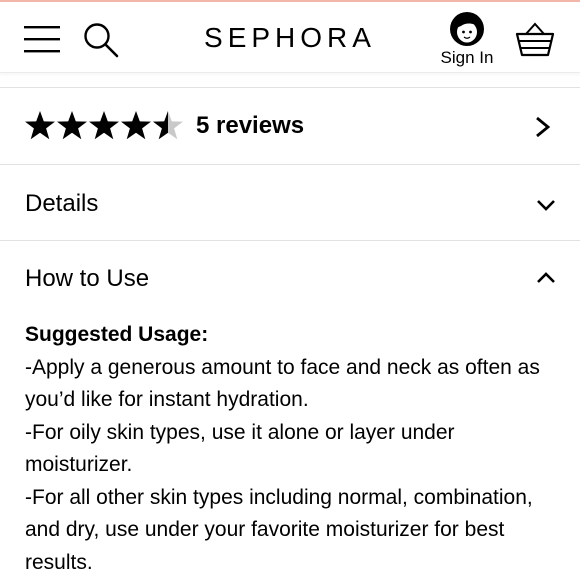 The height and width of the screenshot is (580, 580). I want to click on how-to-use-title: How to Use, so click(87, 278).